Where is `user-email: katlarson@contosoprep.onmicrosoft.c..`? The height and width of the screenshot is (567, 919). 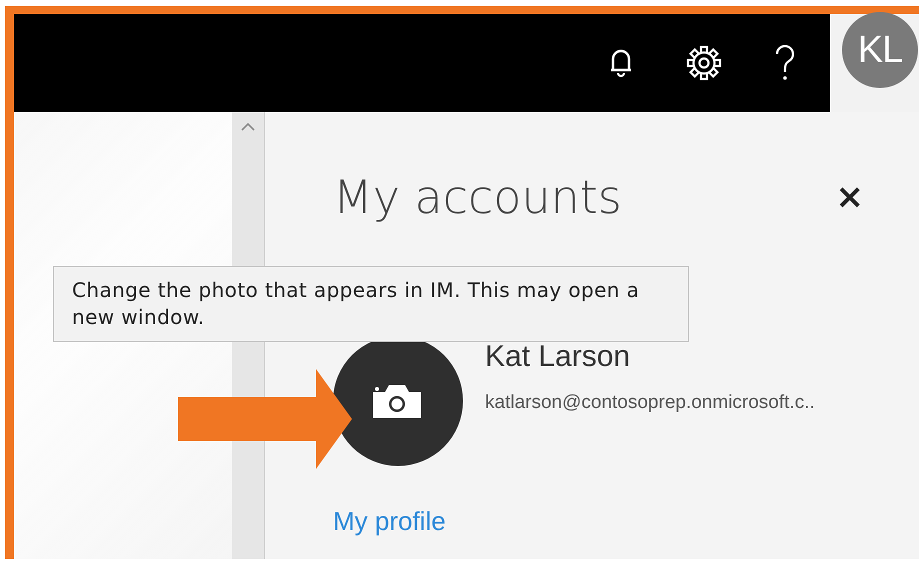
user-email: katlarson@contosoprep.onmicrosoft.c.. is located at coordinates (650, 403).